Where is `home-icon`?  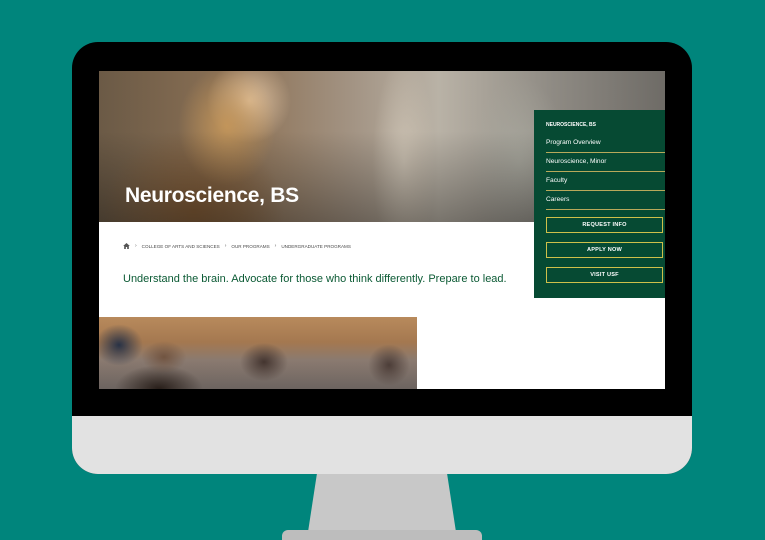 home-icon is located at coordinates (126, 246).